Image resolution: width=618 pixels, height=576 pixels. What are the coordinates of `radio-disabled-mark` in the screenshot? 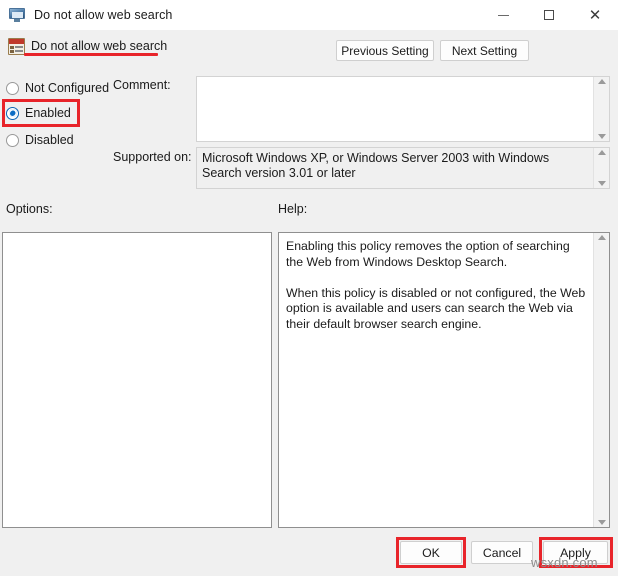 It's located at (12, 140).